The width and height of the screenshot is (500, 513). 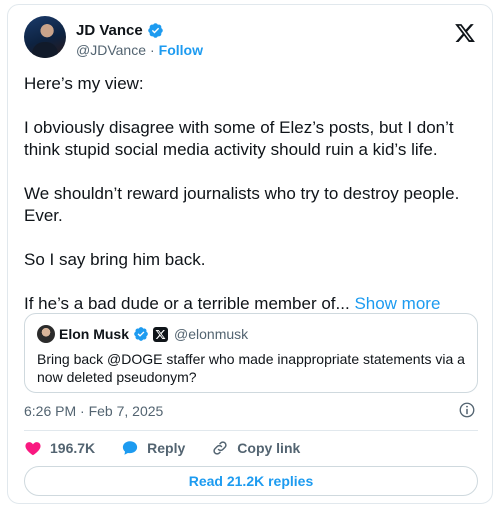 I want to click on x-affiliation-badge-icon, so click(x=161, y=334).